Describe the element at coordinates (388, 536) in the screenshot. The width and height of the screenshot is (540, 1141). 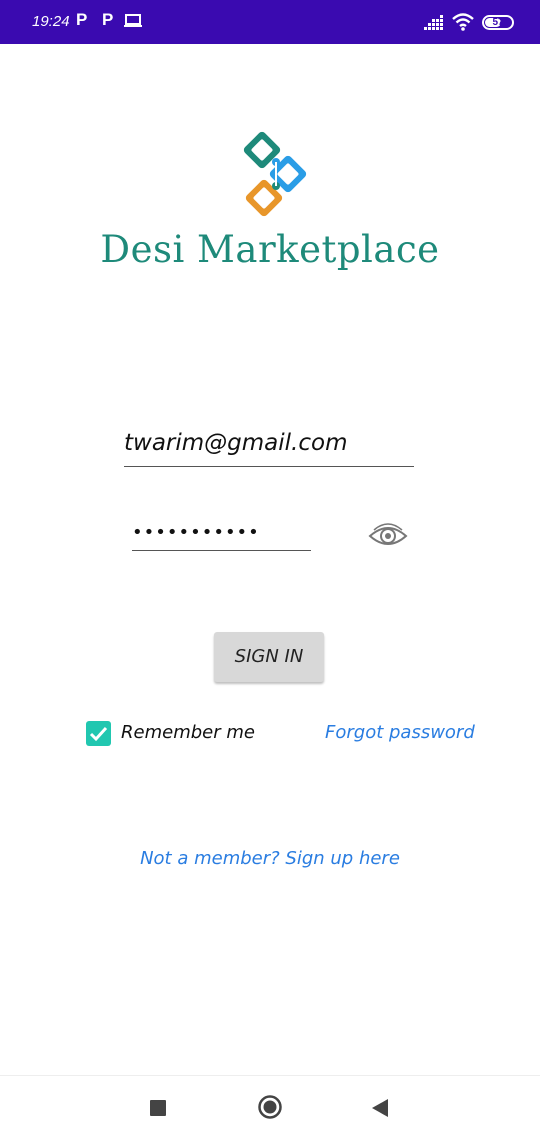
I see `show-password-eye-icon` at that location.